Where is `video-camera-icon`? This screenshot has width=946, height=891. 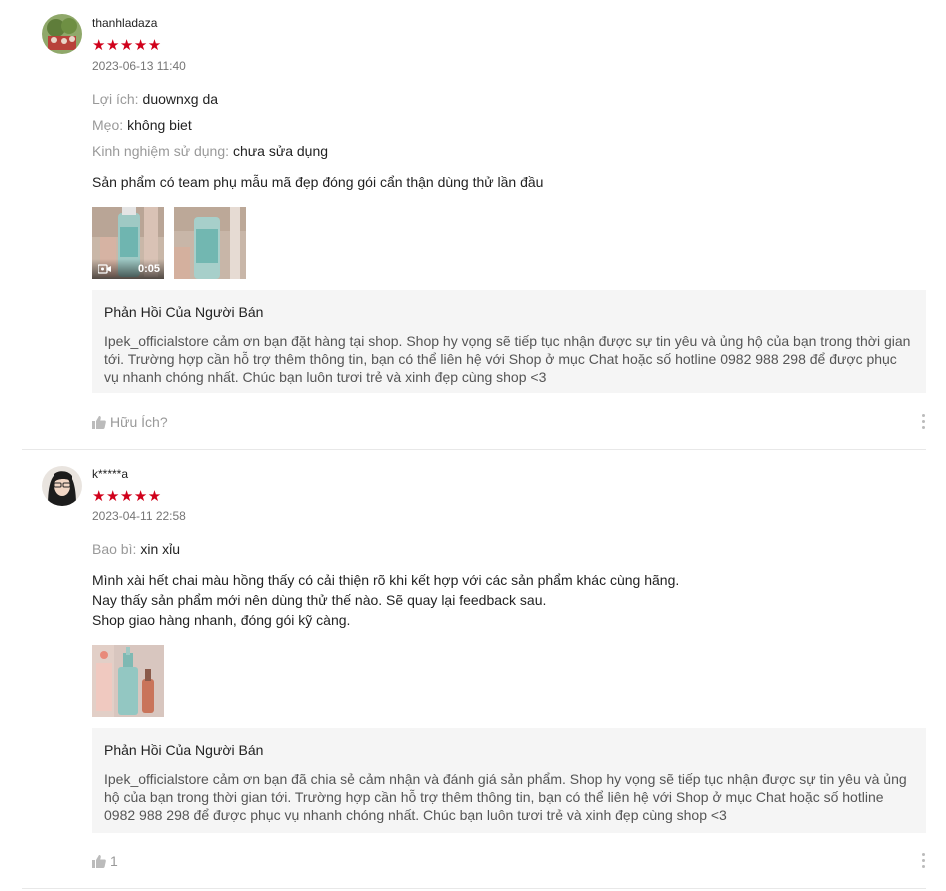 video-camera-icon is located at coordinates (104, 269).